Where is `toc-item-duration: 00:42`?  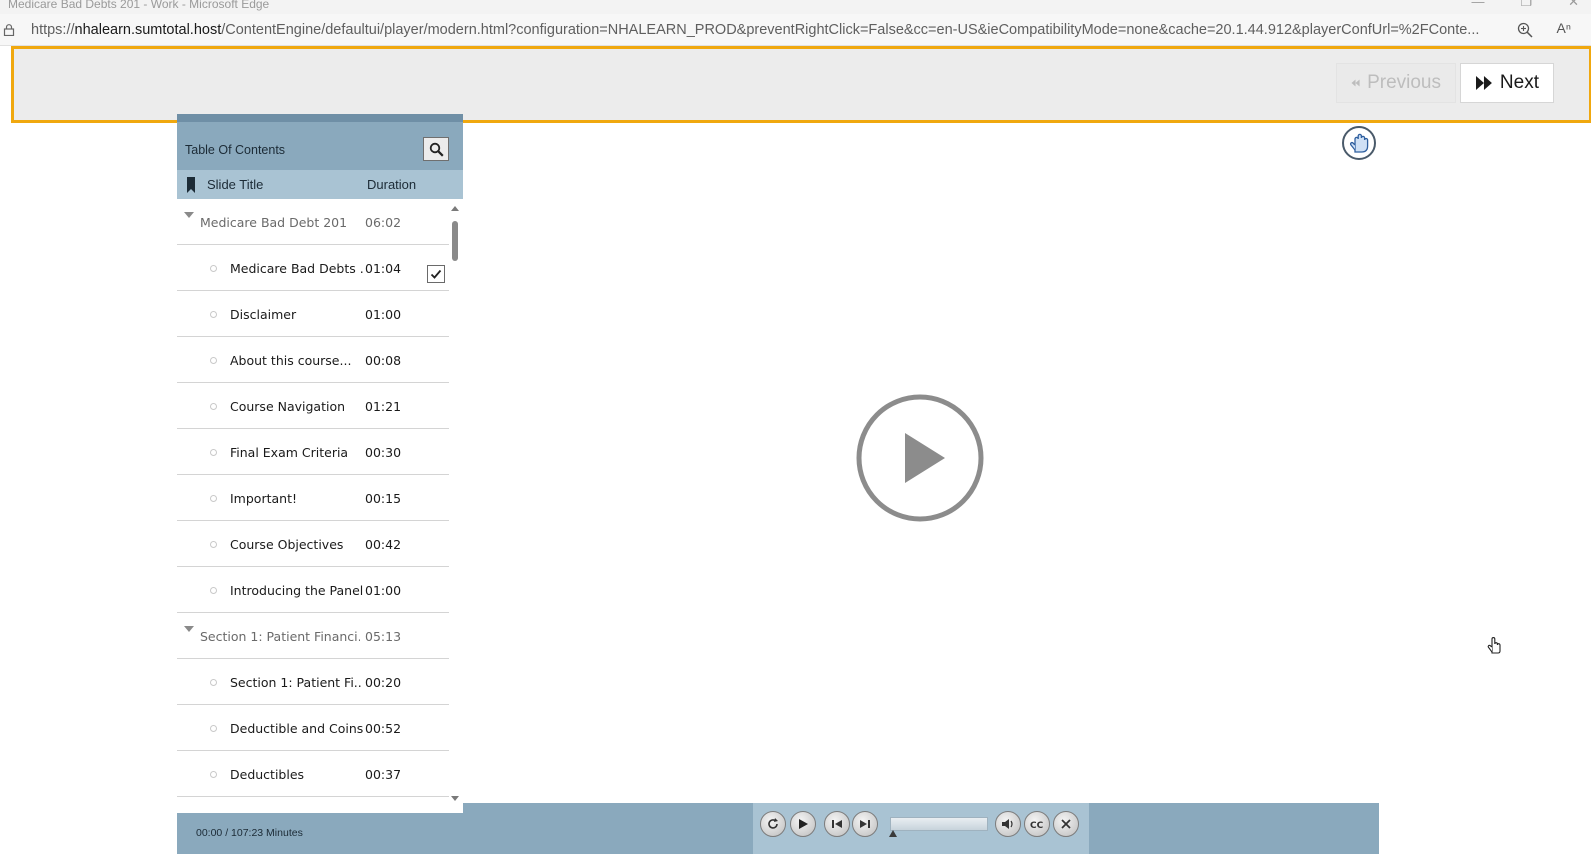
toc-item-duration: 00:42 is located at coordinates (383, 544).